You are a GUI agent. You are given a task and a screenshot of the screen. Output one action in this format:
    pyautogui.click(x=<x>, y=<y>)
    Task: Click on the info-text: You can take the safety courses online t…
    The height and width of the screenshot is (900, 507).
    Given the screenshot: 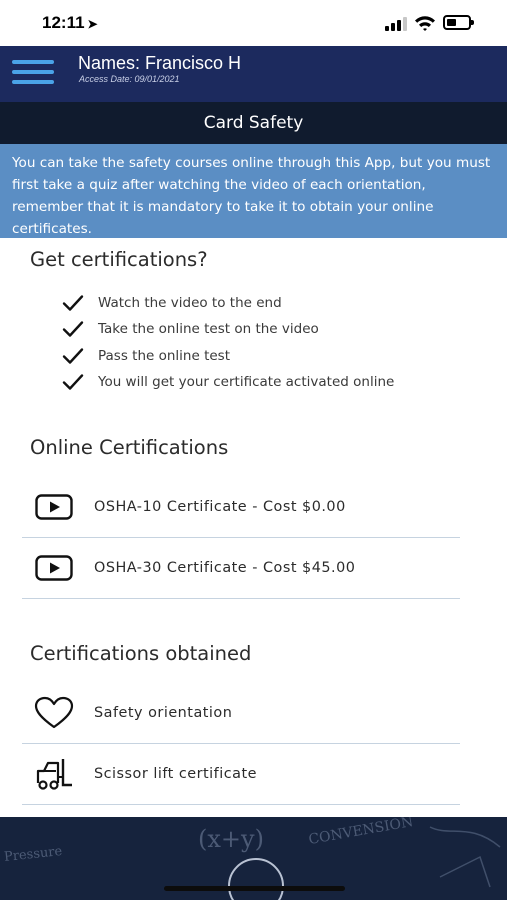 What is the action you would take?
    pyautogui.click(x=251, y=196)
    